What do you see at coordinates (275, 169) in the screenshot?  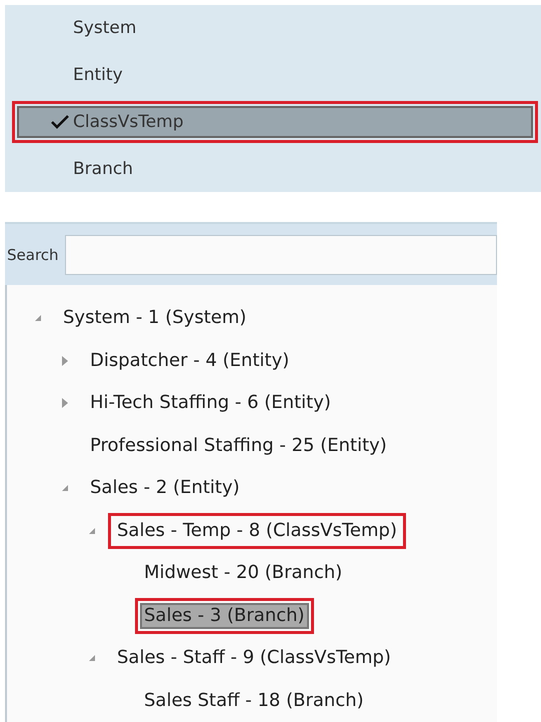 I see `menu-item: Branch` at bounding box center [275, 169].